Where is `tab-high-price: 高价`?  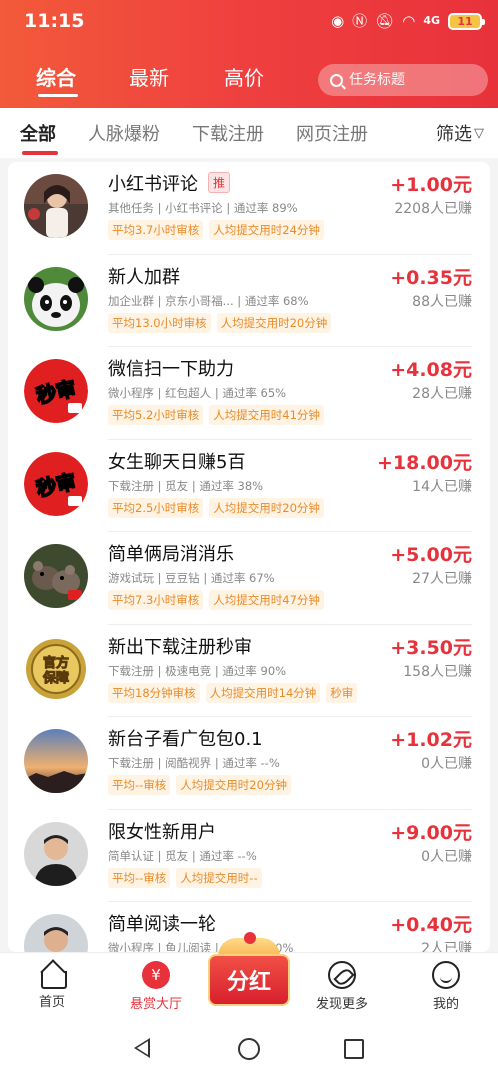
tab-high-price: 高价 is located at coordinates (244, 76).